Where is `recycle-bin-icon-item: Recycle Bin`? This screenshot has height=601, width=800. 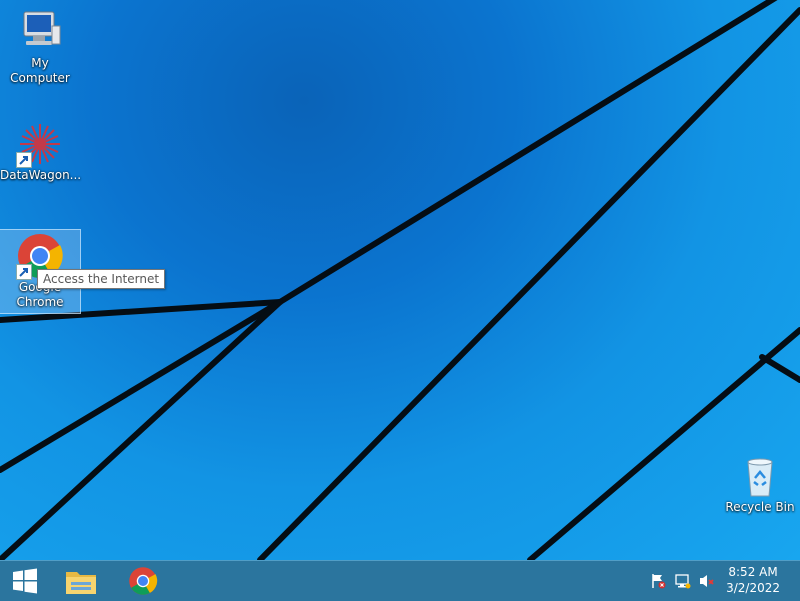 recycle-bin-icon-item: Recycle Bin is located at coordinates (760, 483).